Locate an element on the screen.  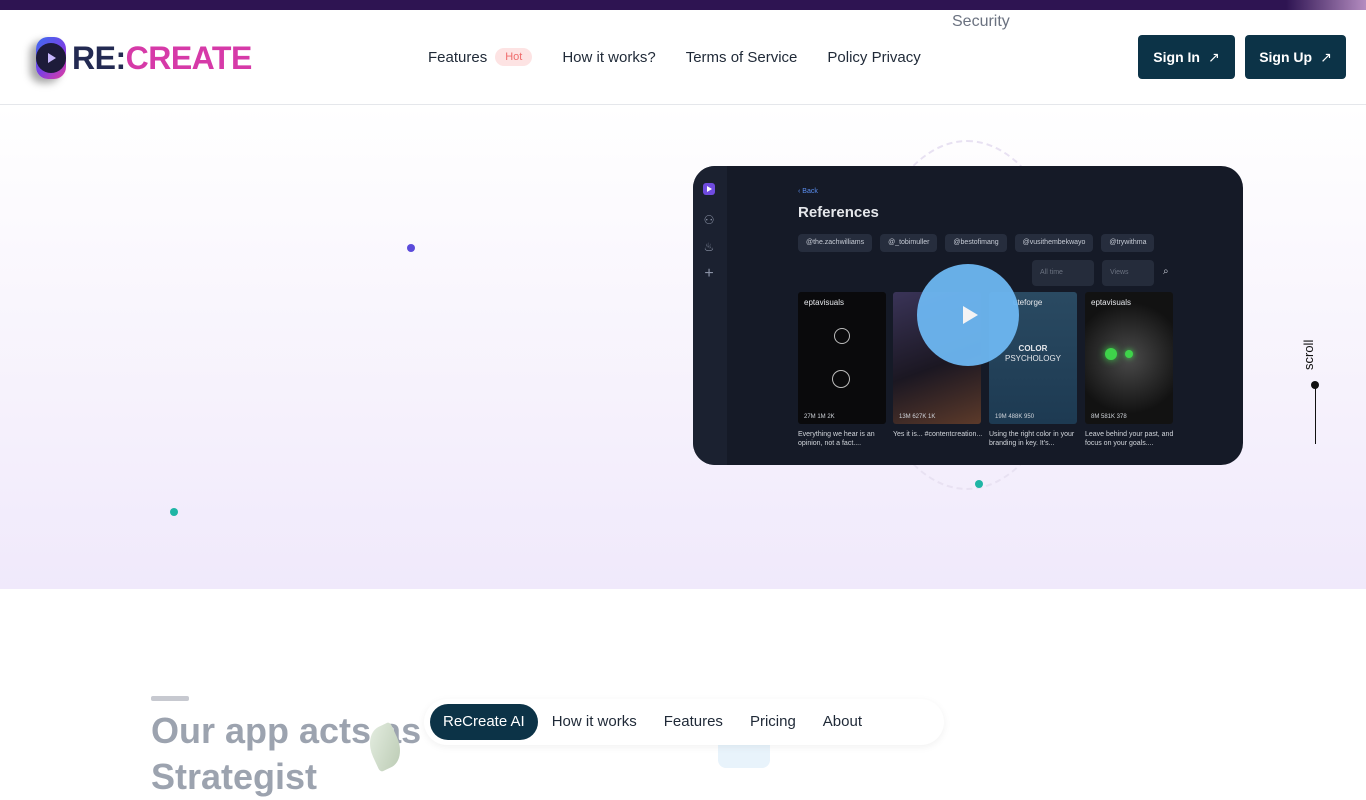
bottom-nav-features: Features is located at coordinates (693, 722).